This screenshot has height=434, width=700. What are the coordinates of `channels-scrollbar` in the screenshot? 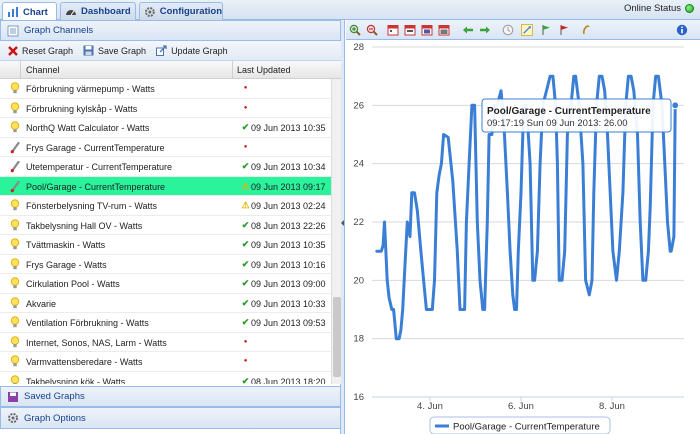 It's located at (336, 231).